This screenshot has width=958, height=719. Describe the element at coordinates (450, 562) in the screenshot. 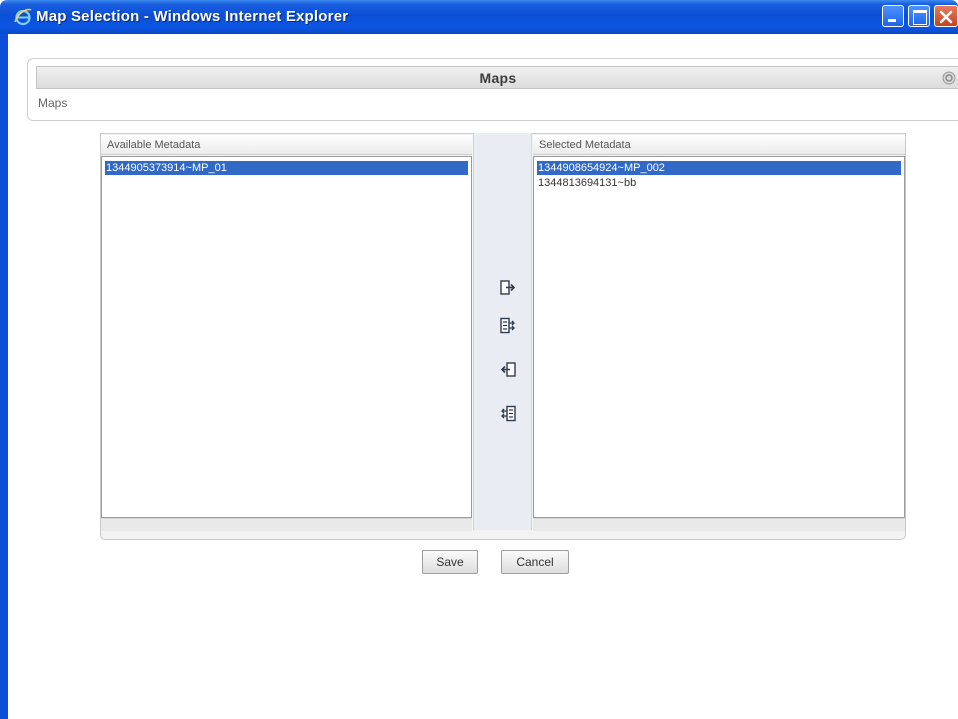

I see `save-button: Save` at that location.